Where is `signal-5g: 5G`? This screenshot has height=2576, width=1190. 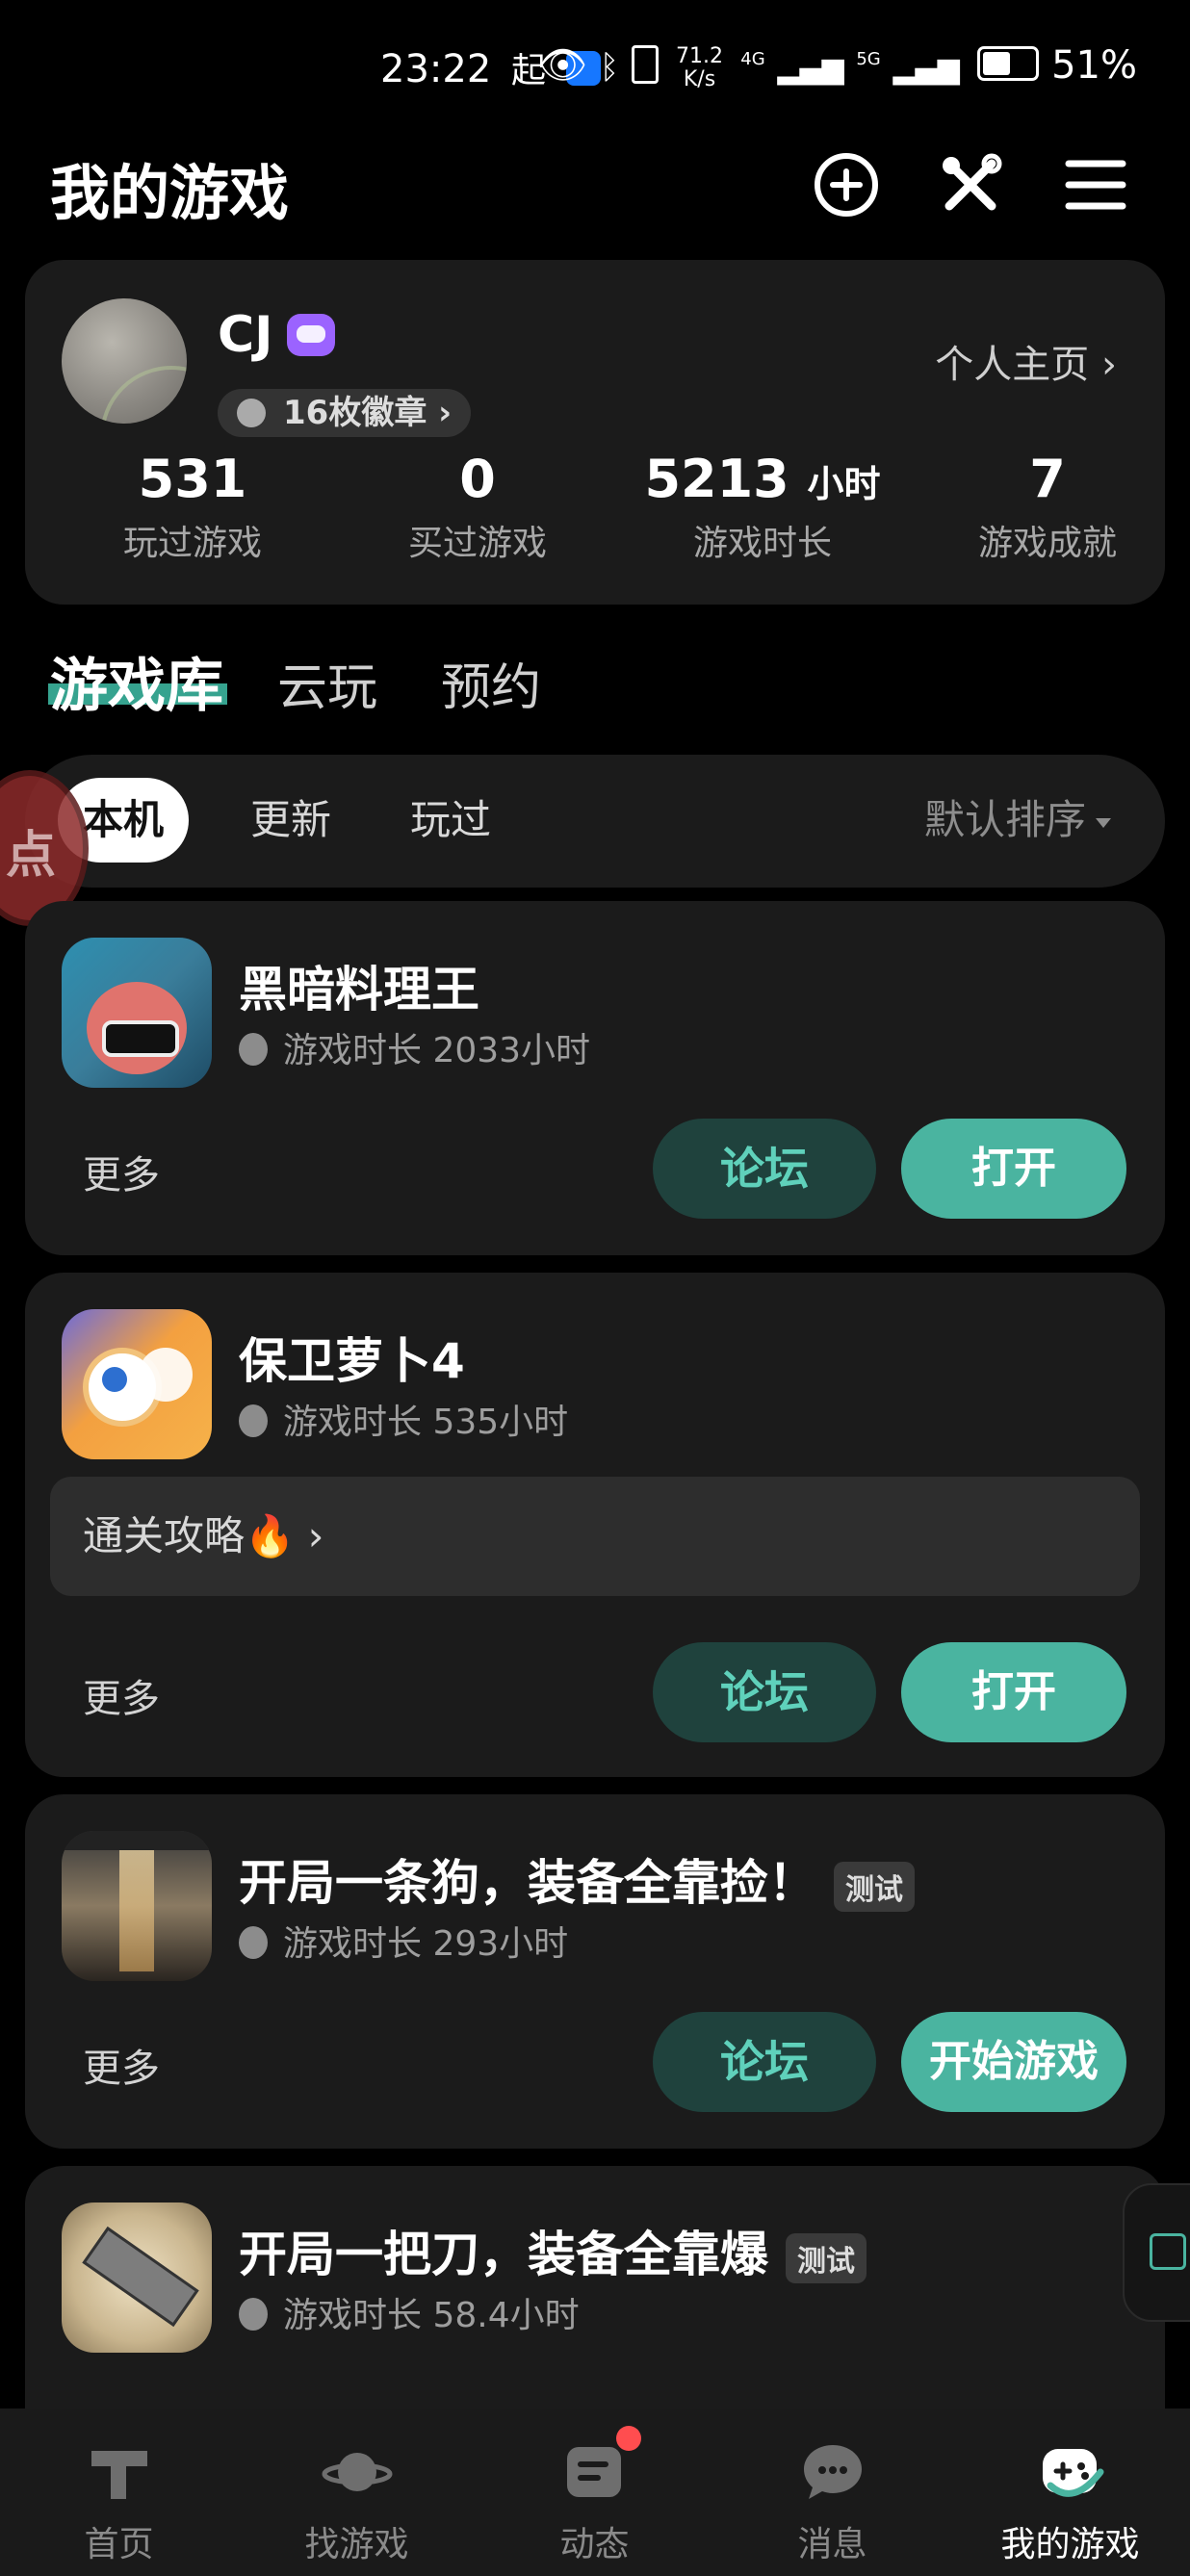
signal-5g: 5G is located at coordinates (869, 59).